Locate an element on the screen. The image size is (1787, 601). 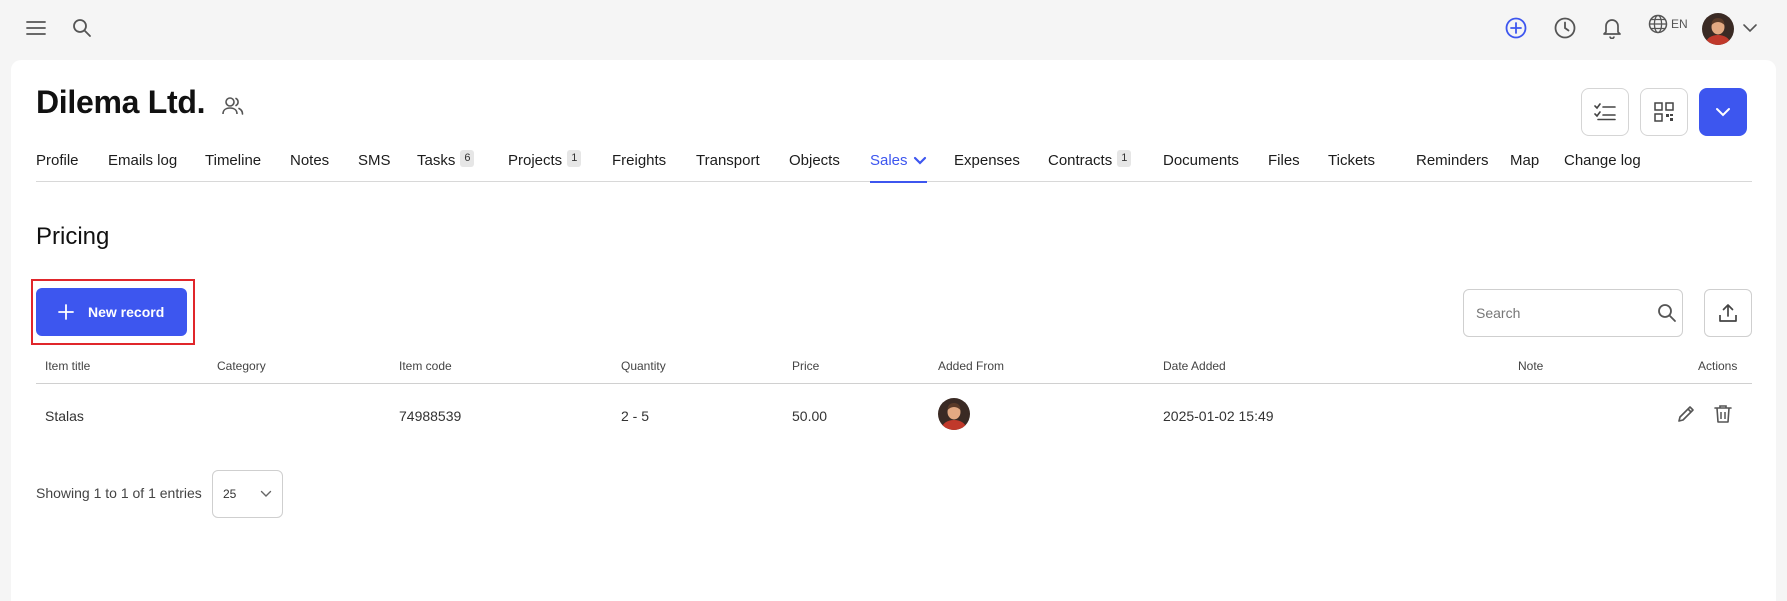
language-code: EN is located at coordinates (1679, 24).